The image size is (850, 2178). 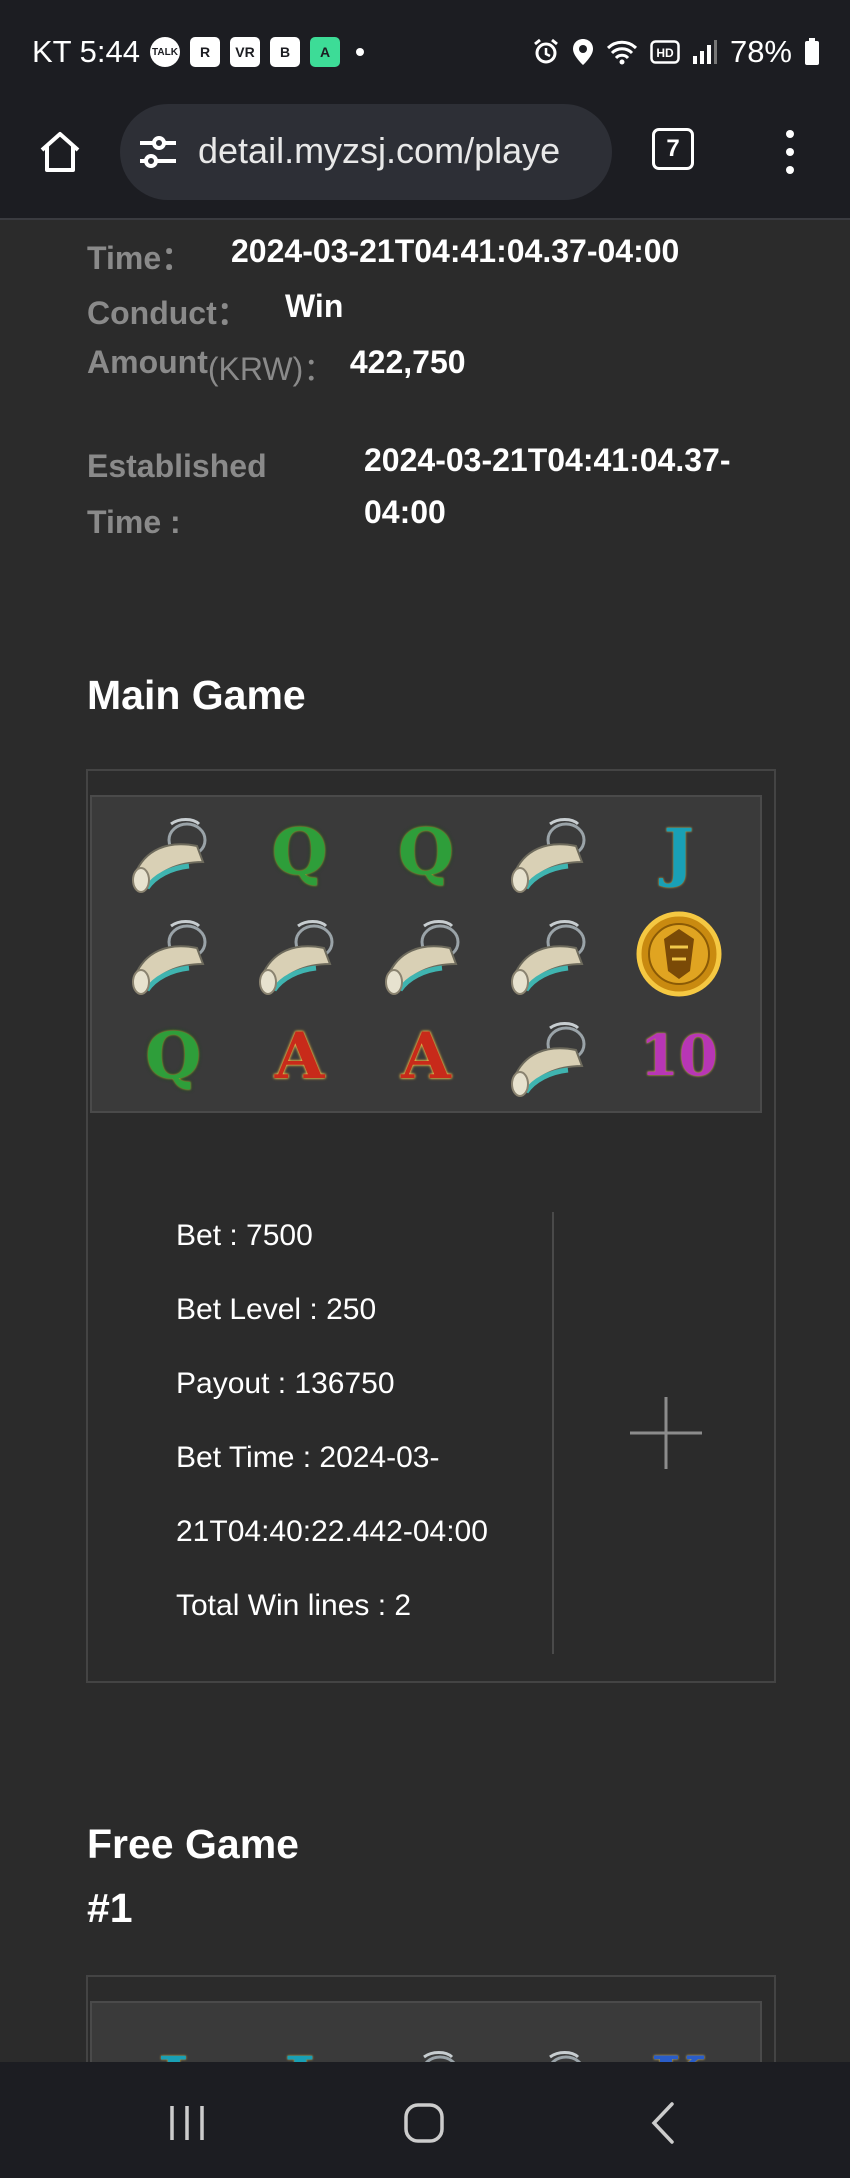 I want to click on amount-label: Amount, so click(x=147, y=362).